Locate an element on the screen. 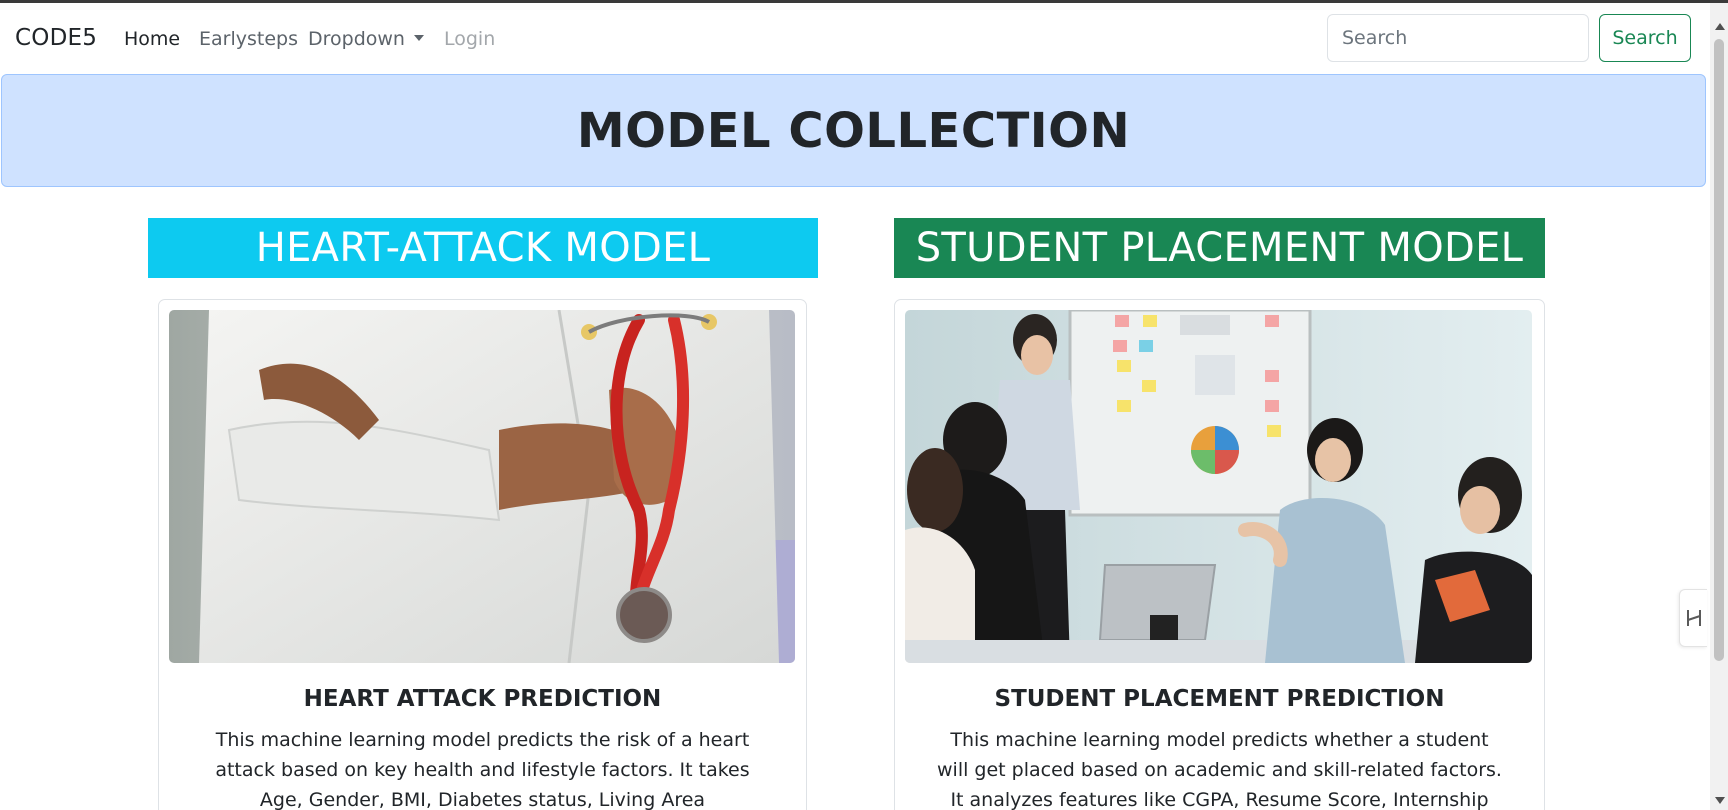  side-panel-toggle-icon is located at coordinates (1693, 618).